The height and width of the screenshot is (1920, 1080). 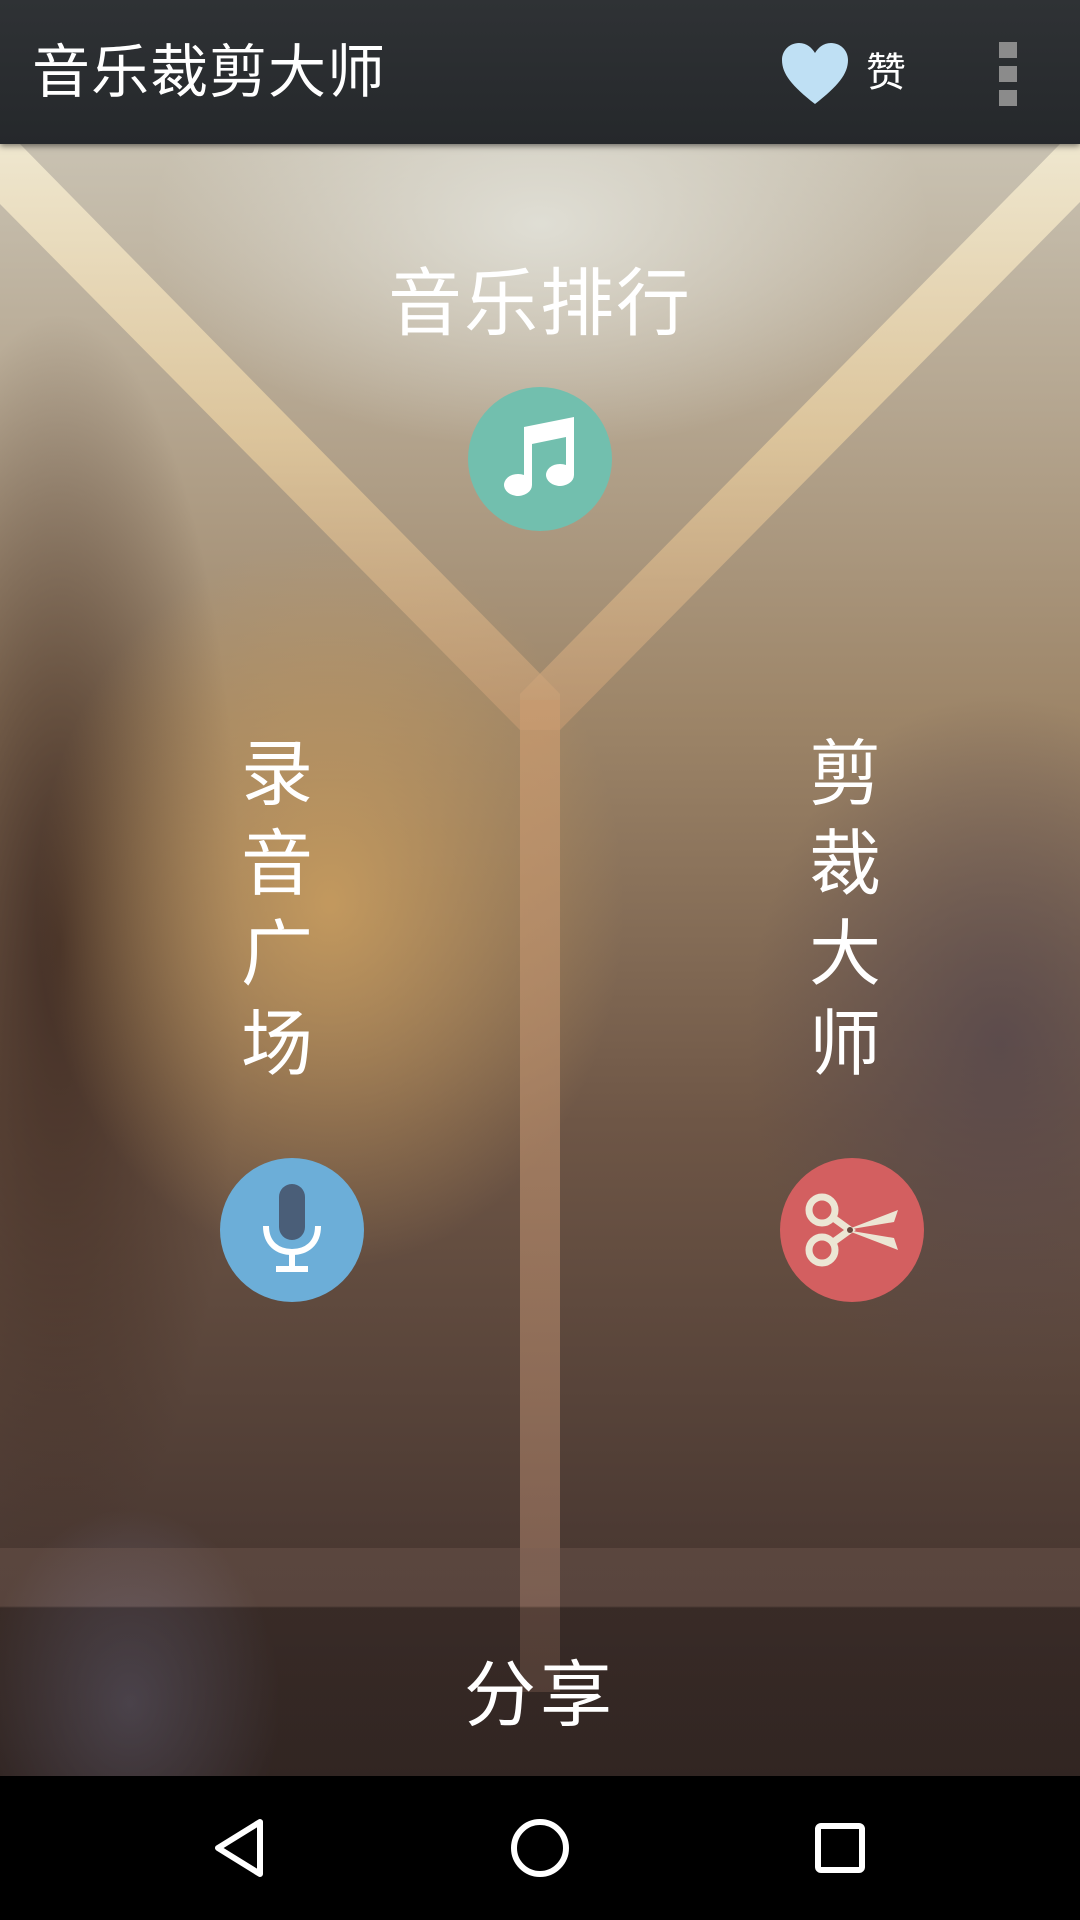 I want to click on like-button: 赞, so click(x=840, y=76).